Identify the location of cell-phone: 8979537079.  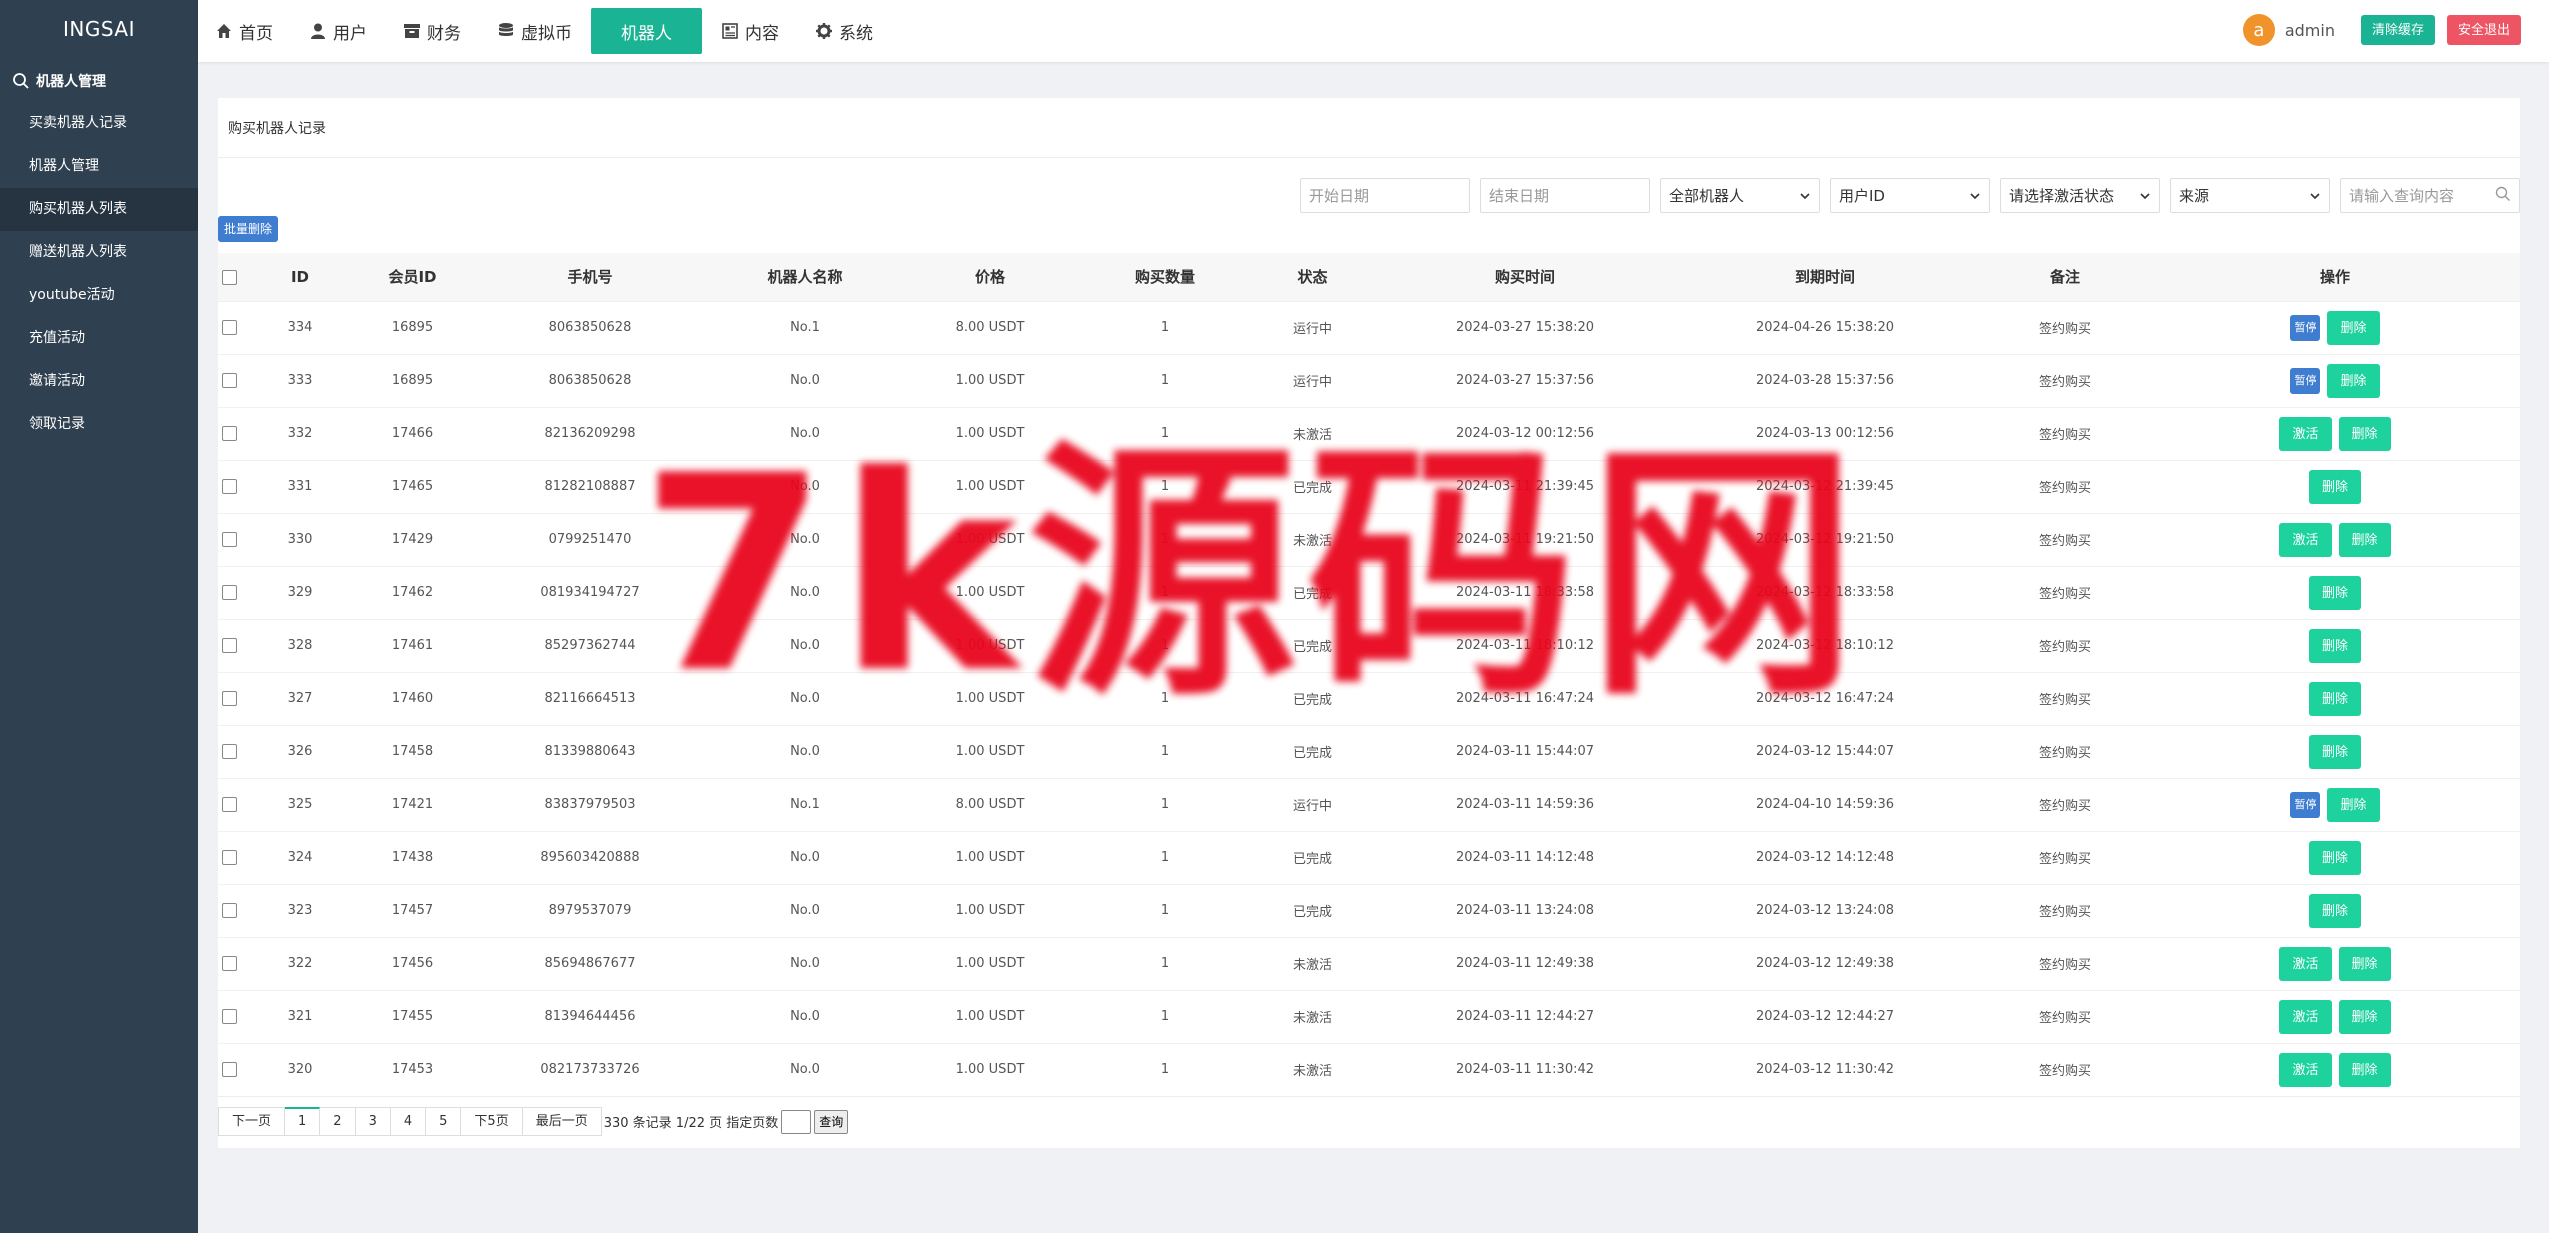
(590, 910).